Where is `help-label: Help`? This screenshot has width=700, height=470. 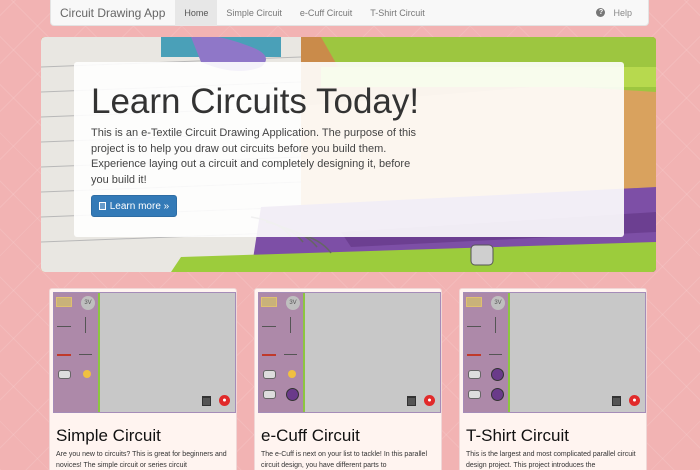 help-label: Help is located at coordinates (622, 12).